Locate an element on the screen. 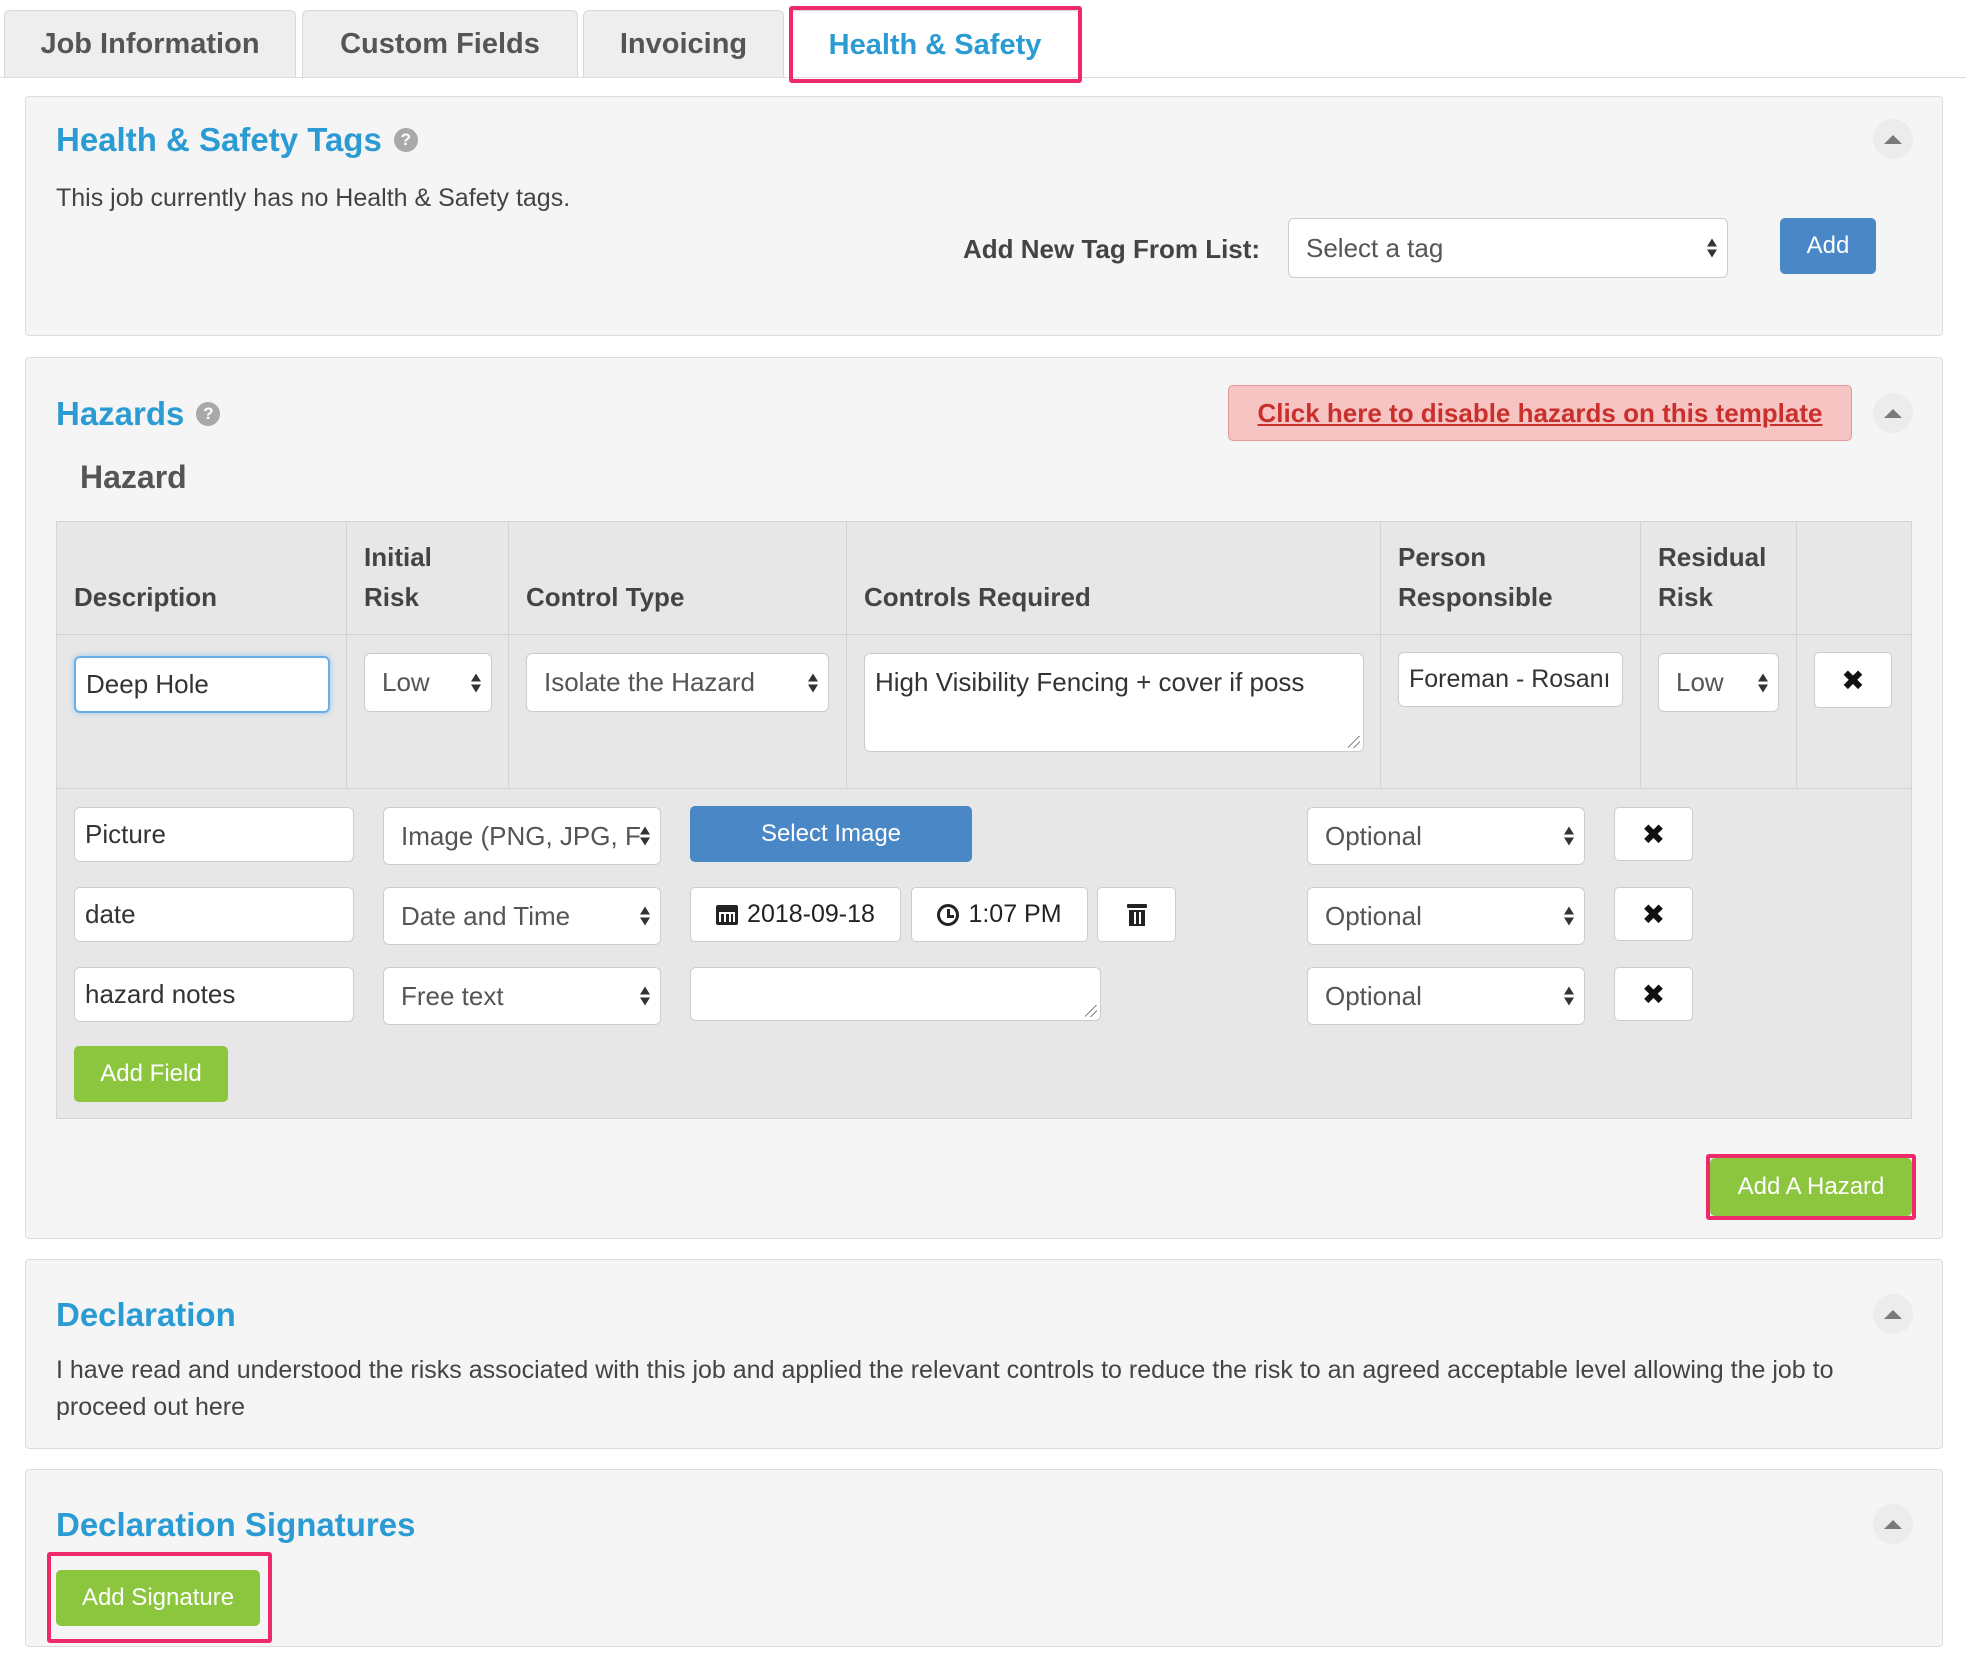  time-picker-button: 1:07 PM is located at coordinates (999, 914).